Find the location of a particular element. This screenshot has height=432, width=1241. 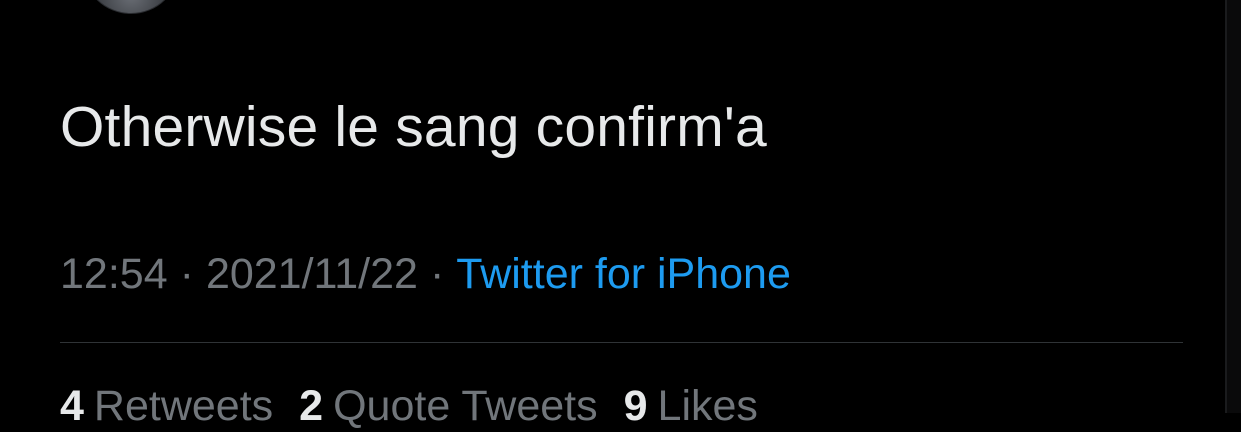

retweets-count: 4 is located at coordinates (72, 406).